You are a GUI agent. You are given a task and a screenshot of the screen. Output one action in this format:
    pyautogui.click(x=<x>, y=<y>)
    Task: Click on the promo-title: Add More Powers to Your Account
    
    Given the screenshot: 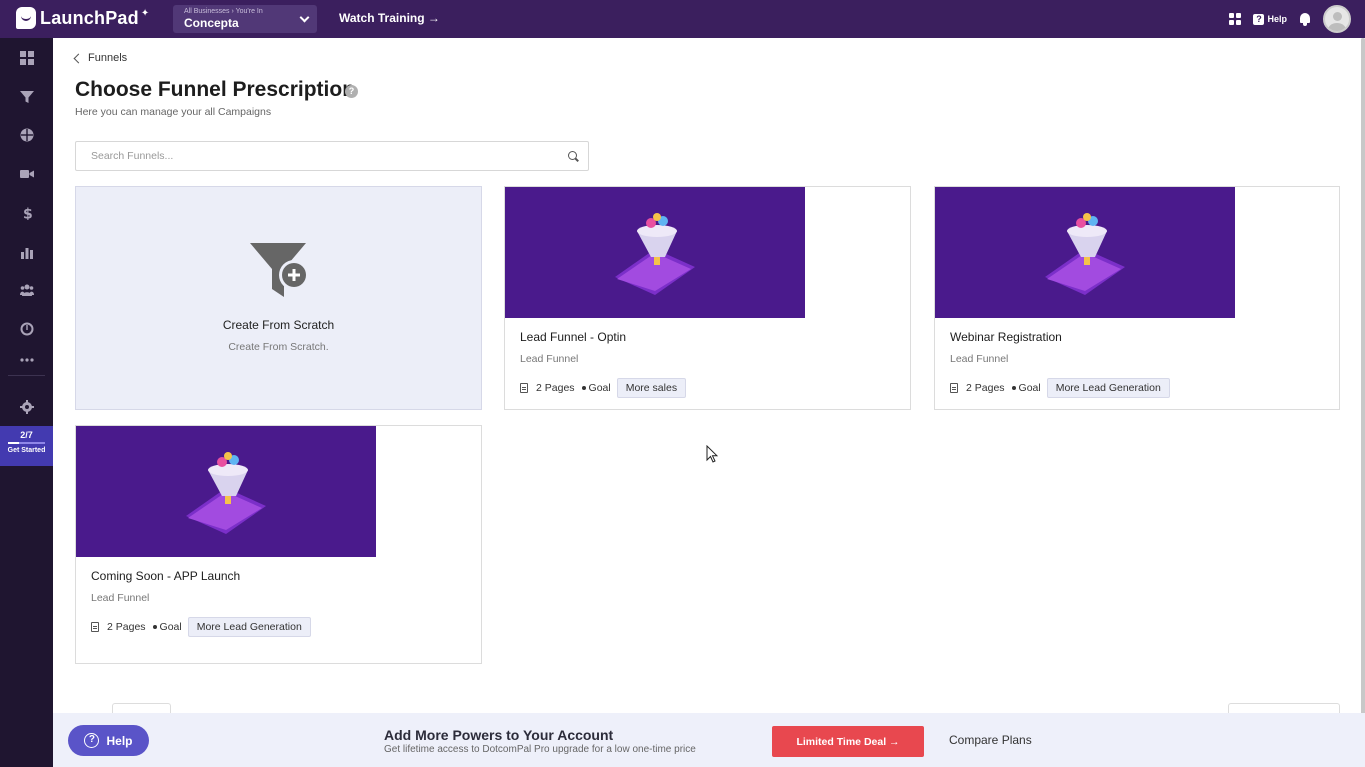 What is the action you would take?
    pyautogui.click(x=499, y=735)
    